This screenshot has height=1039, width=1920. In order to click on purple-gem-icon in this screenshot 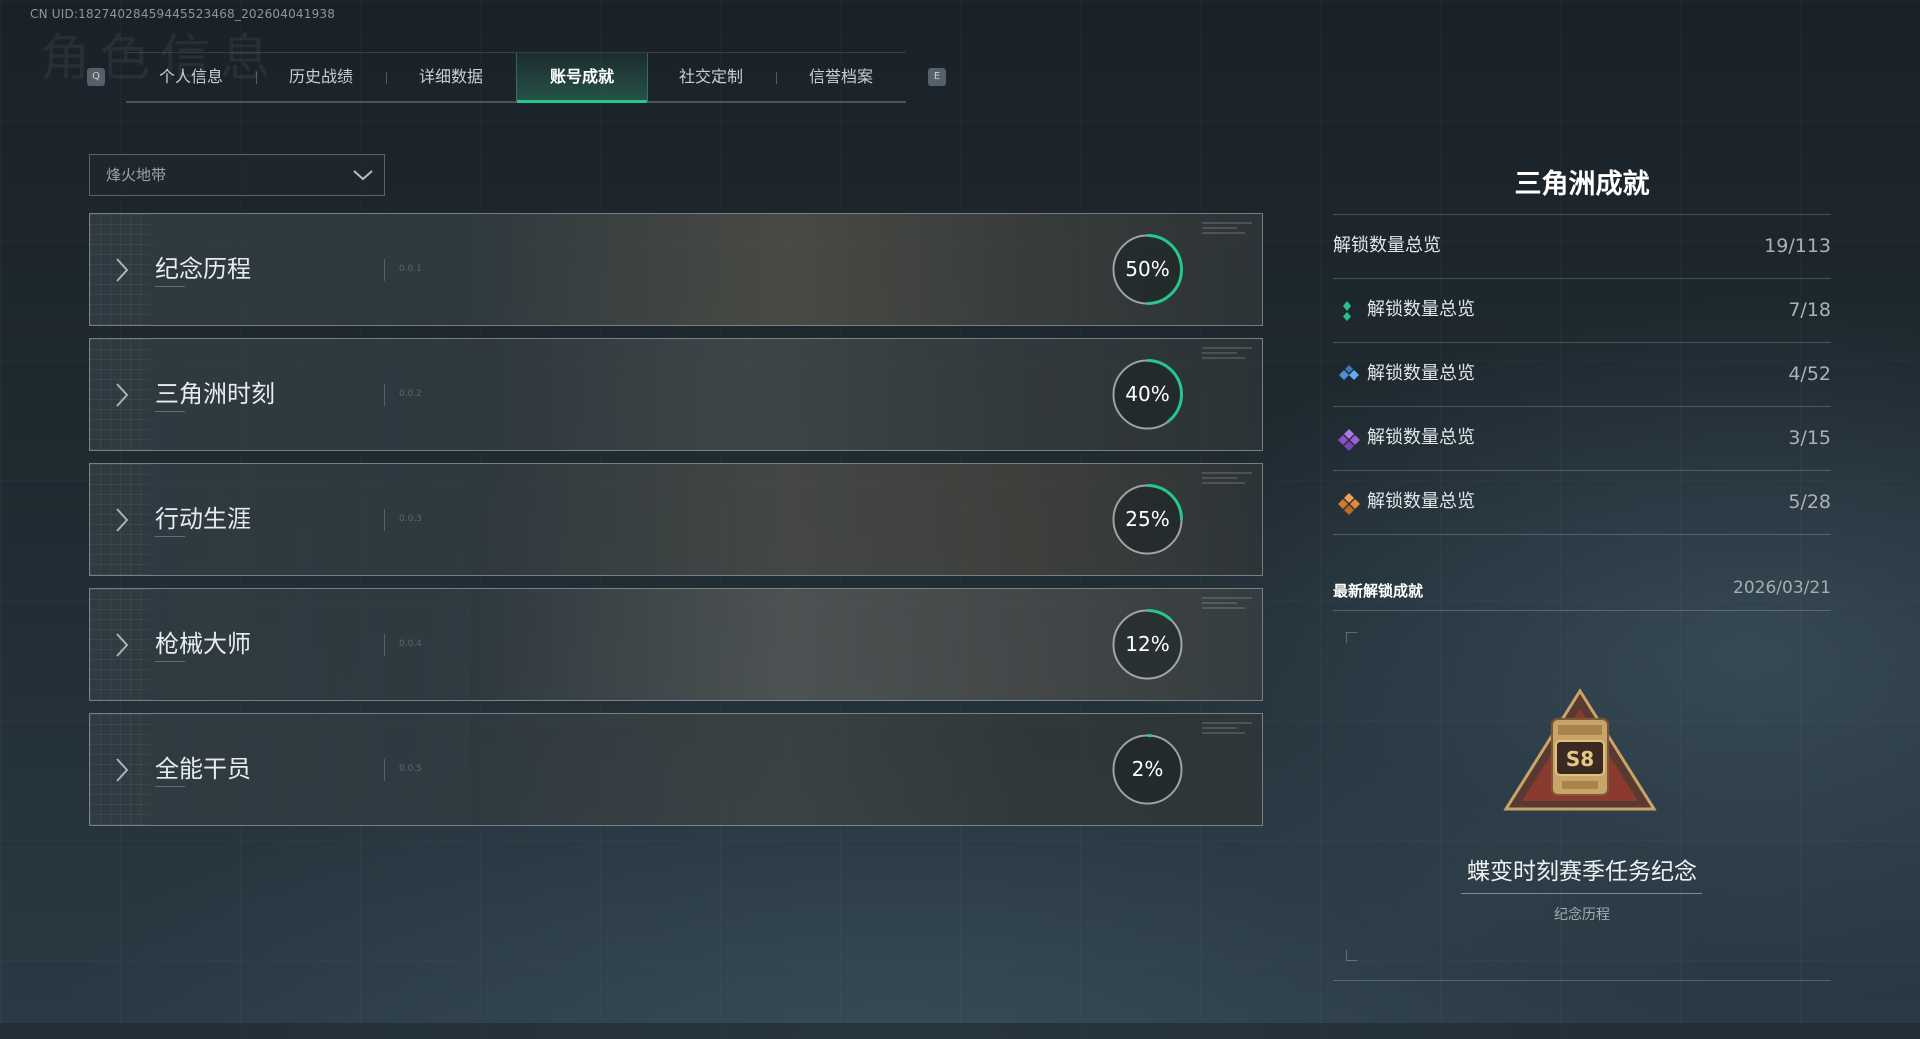, I will do `click(1349, 440)`.